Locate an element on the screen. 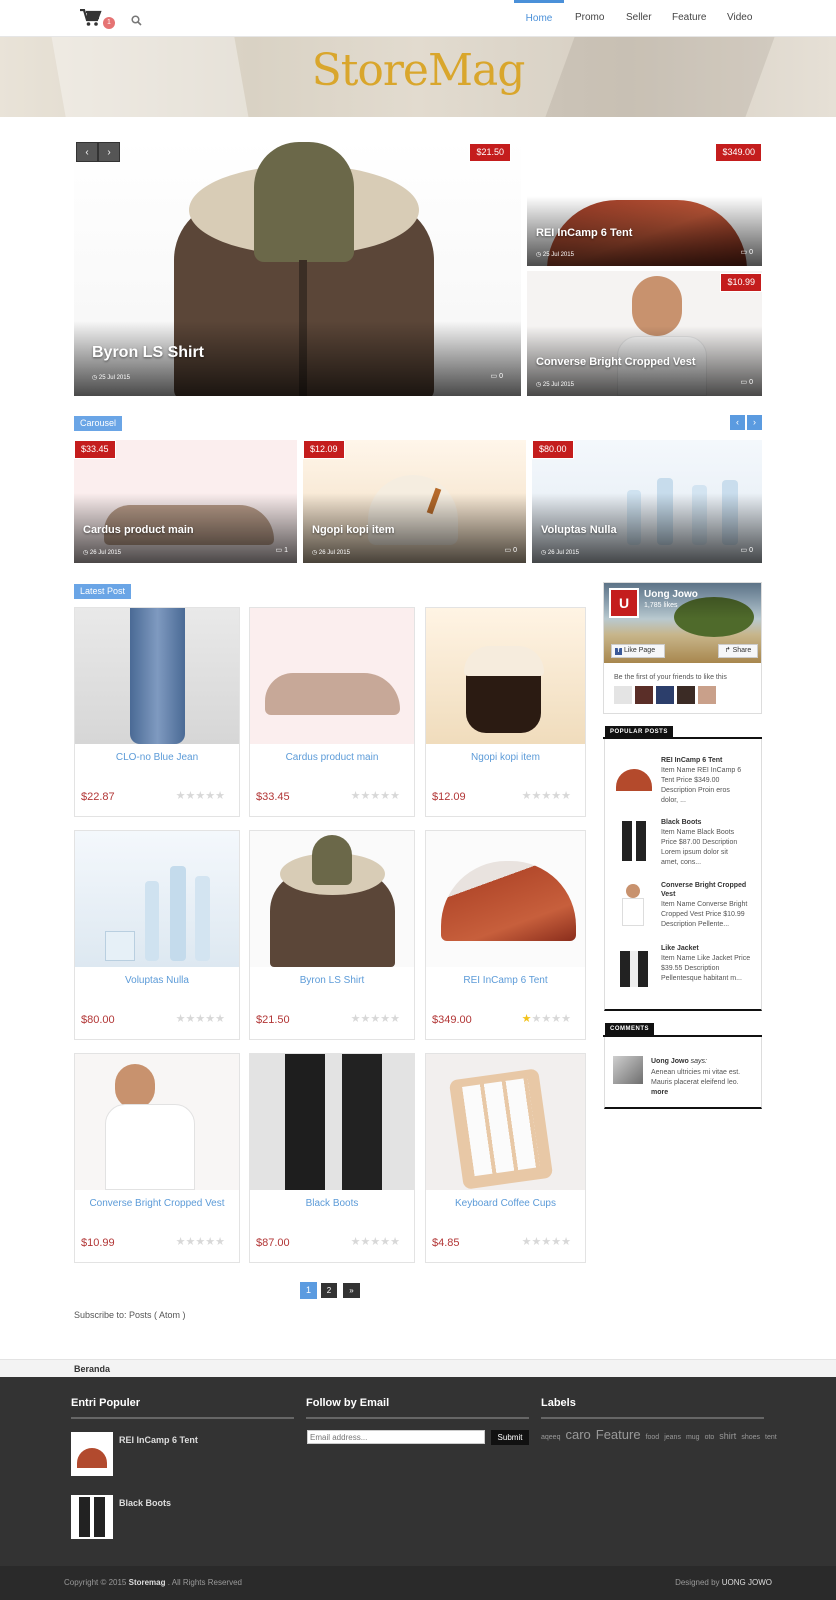  product-card: Converse Bright Cropped Vest $10.99 ★★★★★ is located at coordinates (157, 1158).